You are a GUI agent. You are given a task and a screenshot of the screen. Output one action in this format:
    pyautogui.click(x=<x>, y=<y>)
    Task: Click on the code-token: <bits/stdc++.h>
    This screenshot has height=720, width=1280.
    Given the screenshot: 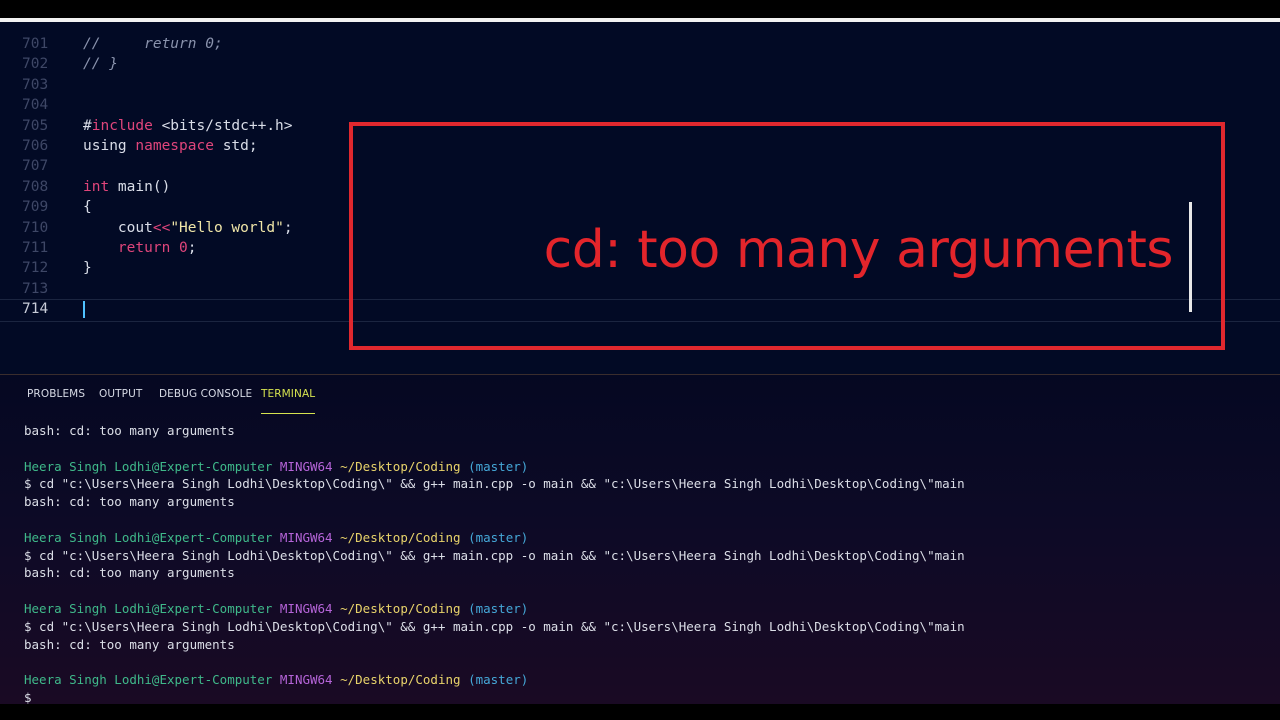 What is the action you would take?
    pyautogui.click(x=222, y=125)
    